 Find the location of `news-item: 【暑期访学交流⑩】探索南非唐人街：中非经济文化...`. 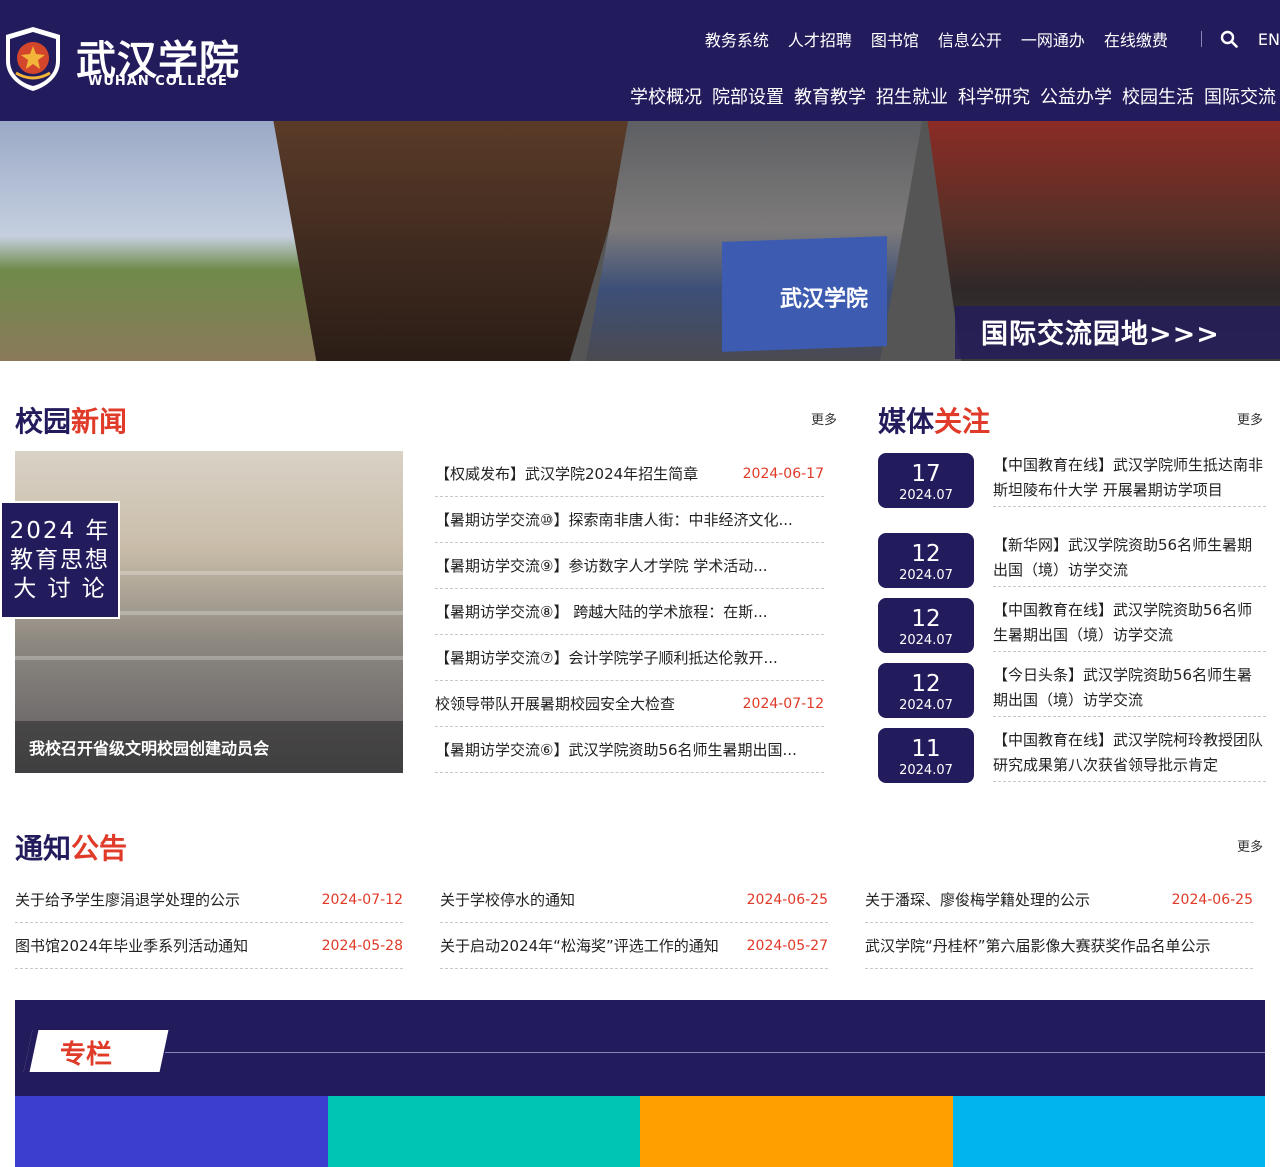

news-item: 【暑期访学交流⑩】探索南非唐人街：中非经济文化... is located at coordinates (629, 520).